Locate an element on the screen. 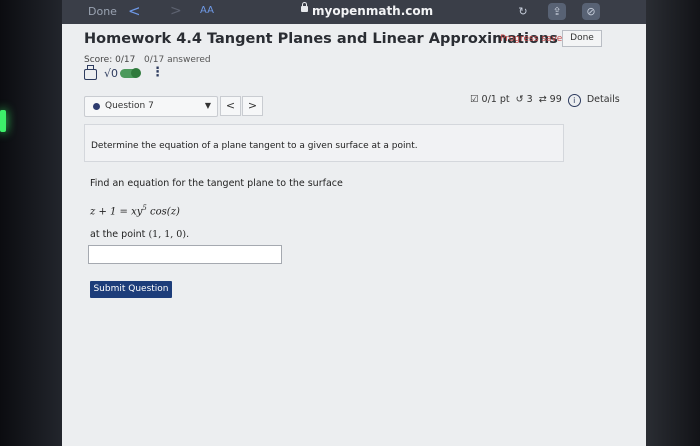 Image resolution: width=700 pixels, height=446 pixels. point-statement: at the point (1, 1, 0). is located at coordinates (139, 234).